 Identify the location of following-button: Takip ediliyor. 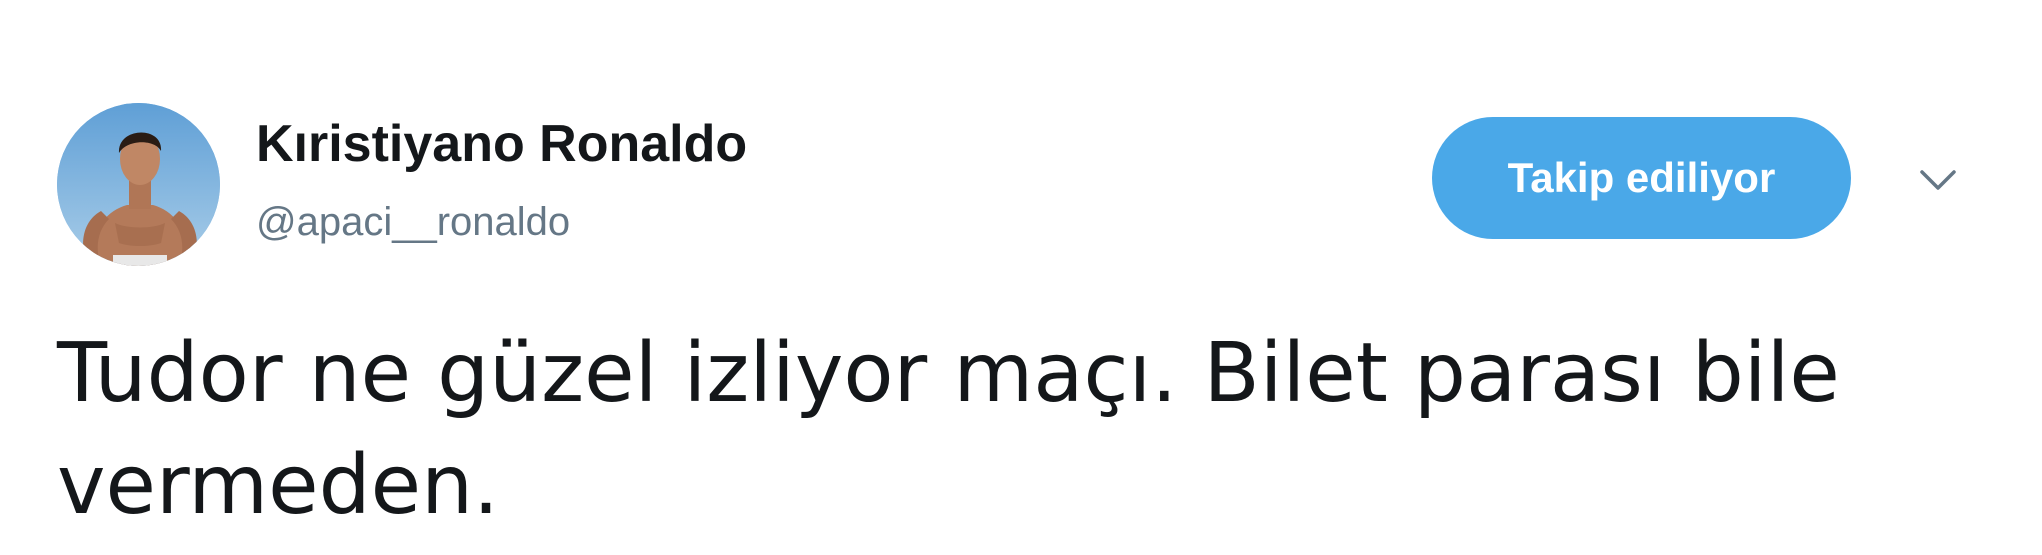
(1641, 178).